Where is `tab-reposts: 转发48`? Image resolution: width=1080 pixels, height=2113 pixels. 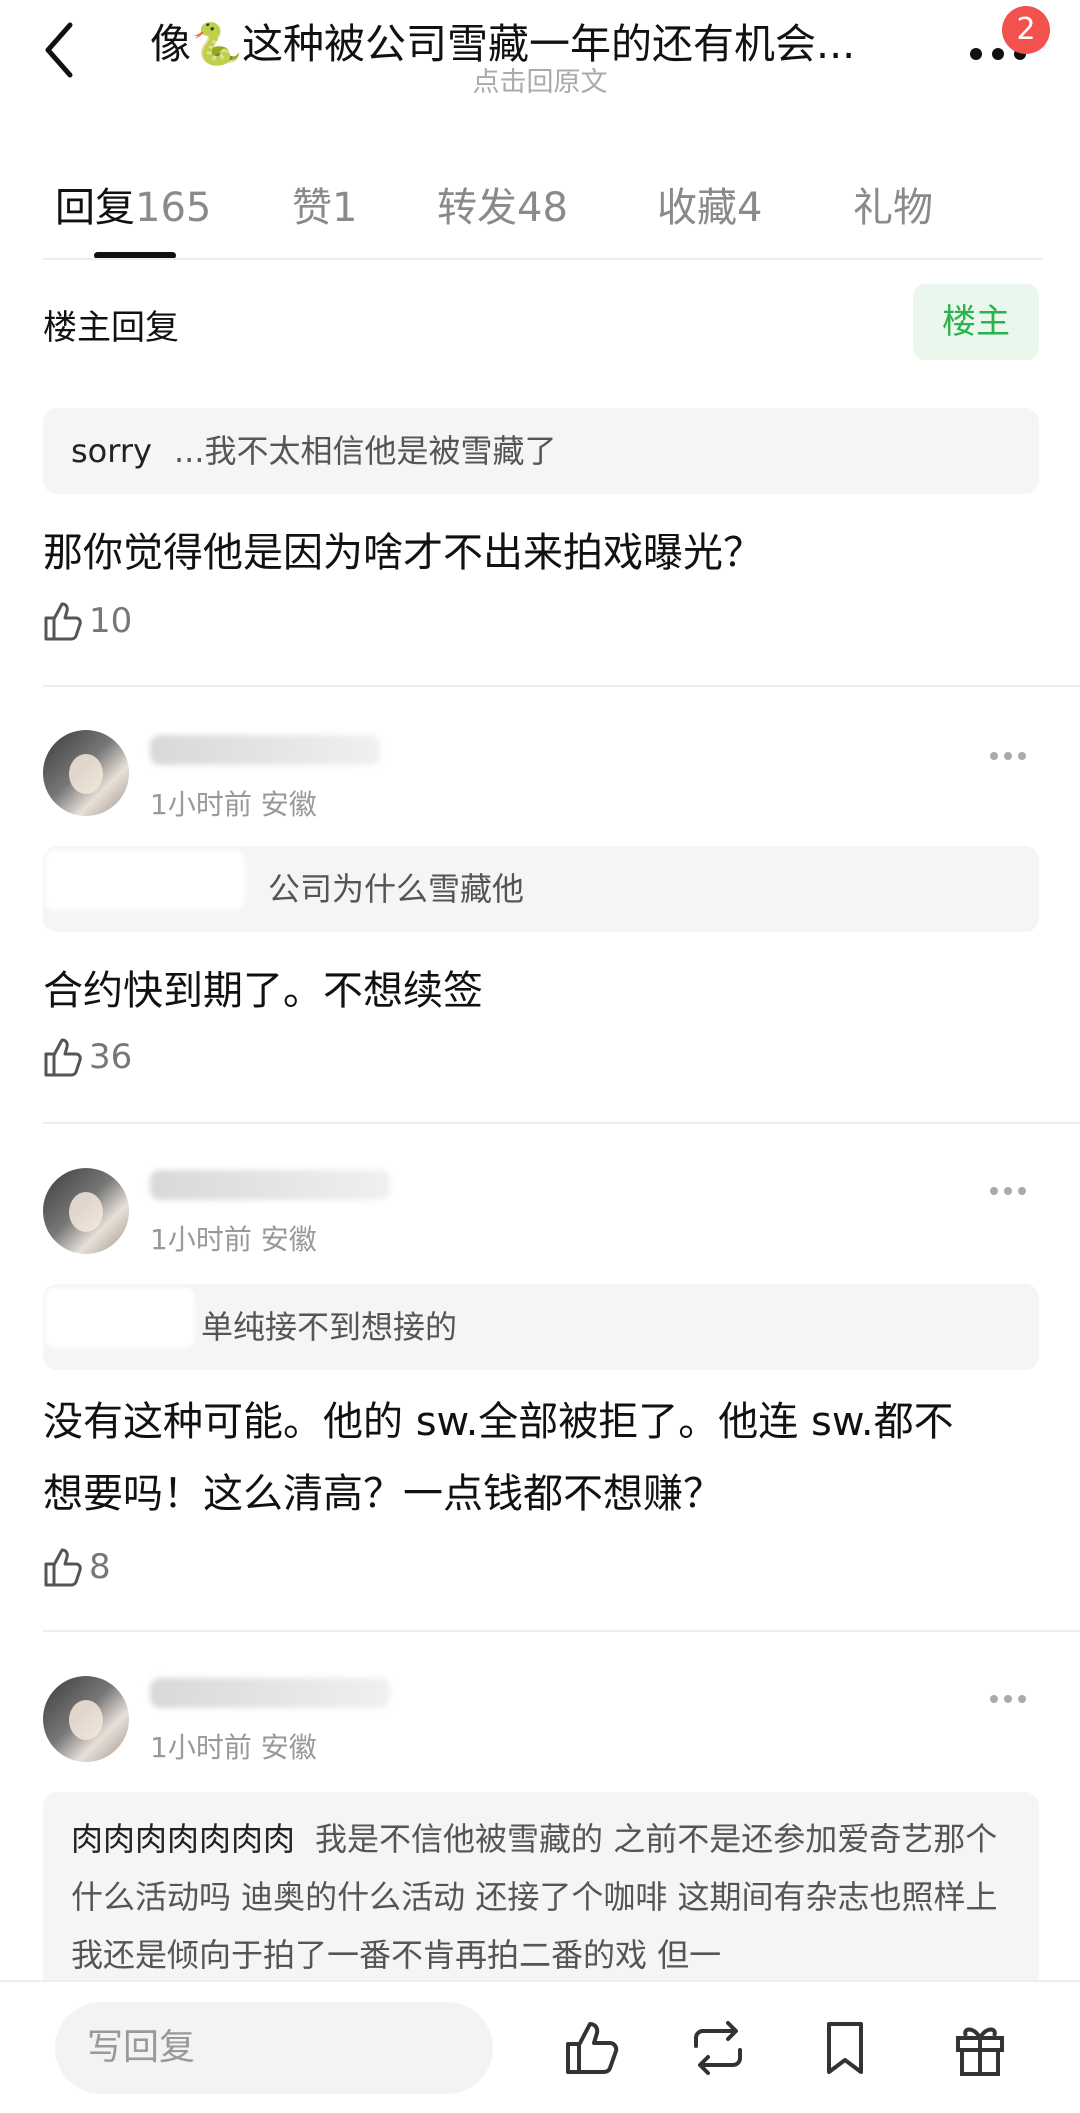 tab-reposts: 转发48 is located at coordinates (502, 204).